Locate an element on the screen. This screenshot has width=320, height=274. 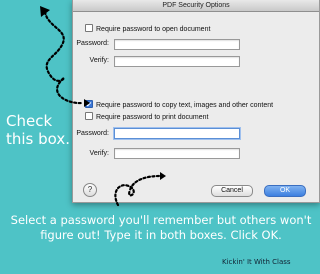
checkbox-label: Require password to open document is located at coordinates (153, 29).